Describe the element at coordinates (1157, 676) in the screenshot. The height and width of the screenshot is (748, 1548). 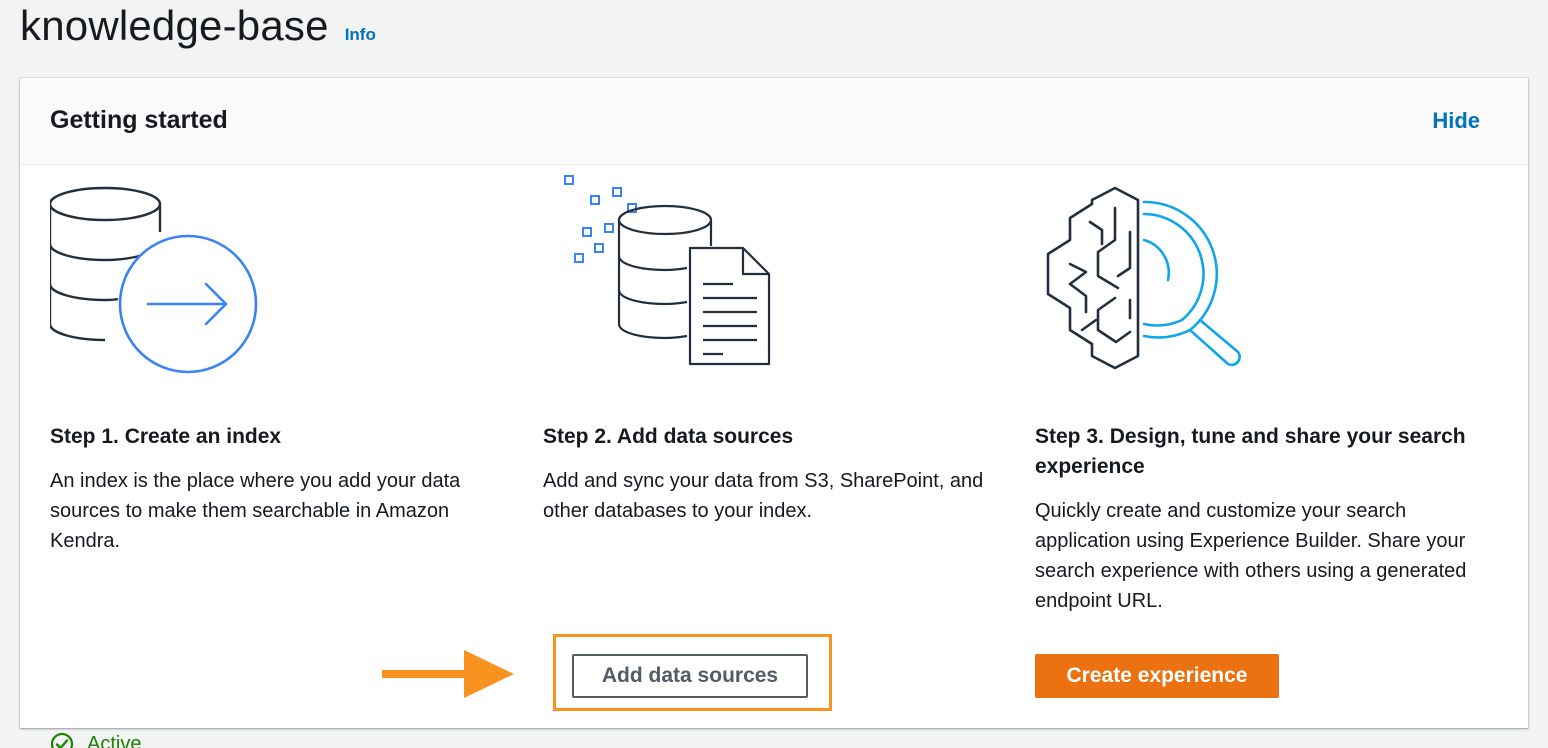
I see `create-experience-button: Create experience` at that location.